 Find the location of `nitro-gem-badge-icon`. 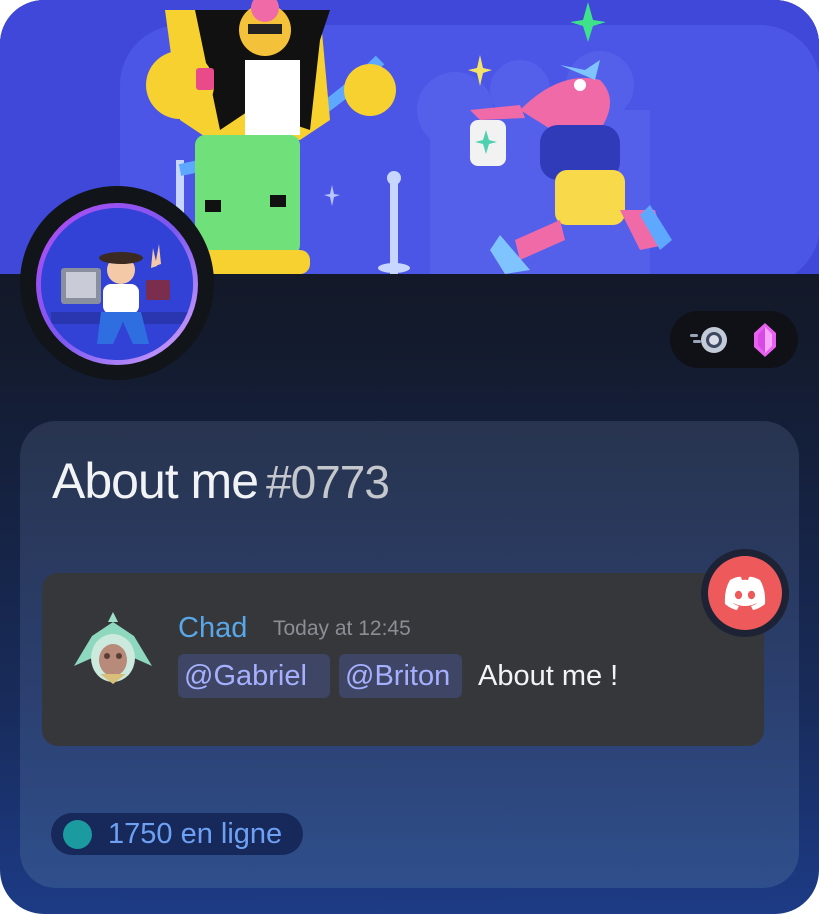

nitro-gem-badge-icon is located at coordinates (765, 340).